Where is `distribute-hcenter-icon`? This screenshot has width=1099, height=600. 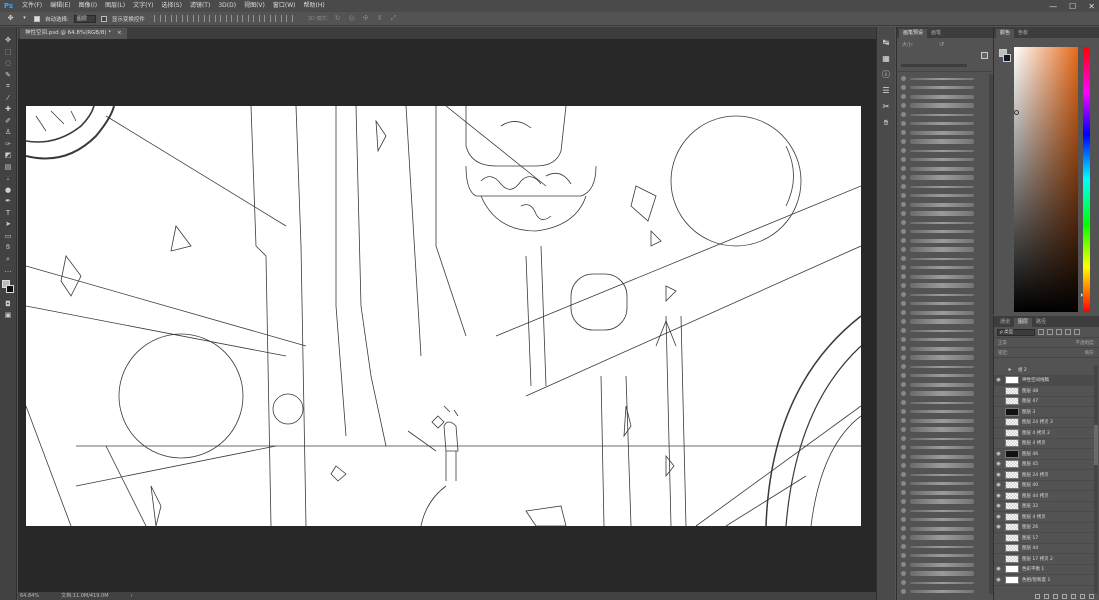 distribute-hcenter-icon is located at coordinates (267, 18).